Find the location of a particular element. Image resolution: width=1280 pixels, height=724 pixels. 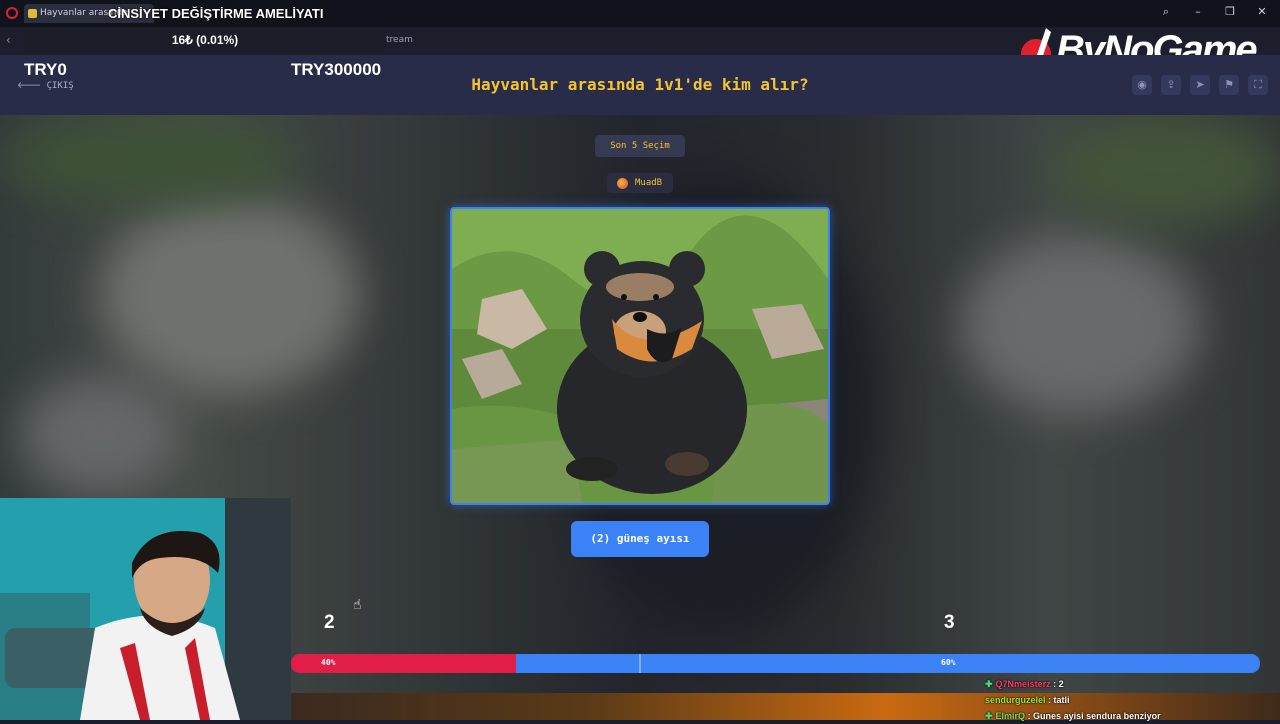

stream-title: CİNSİYET DEĞİŞTİRME AMELİYATI is located at coordinates (216, 13).